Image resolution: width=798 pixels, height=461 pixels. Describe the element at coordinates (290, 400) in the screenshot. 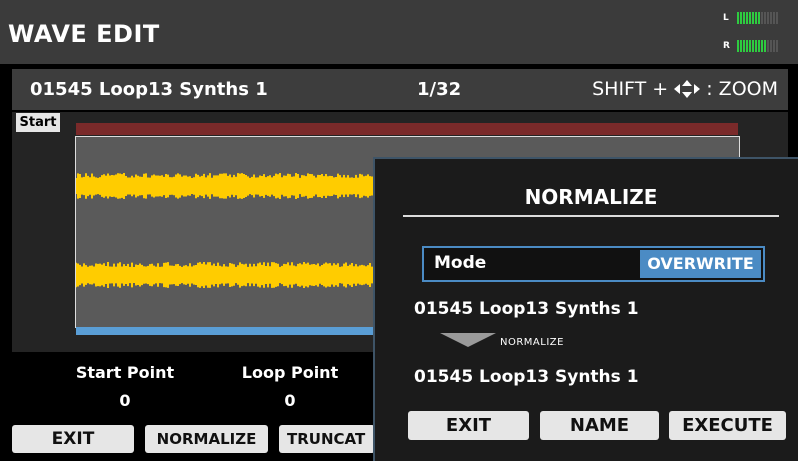

I see `loop-point-value: 0` at that location.